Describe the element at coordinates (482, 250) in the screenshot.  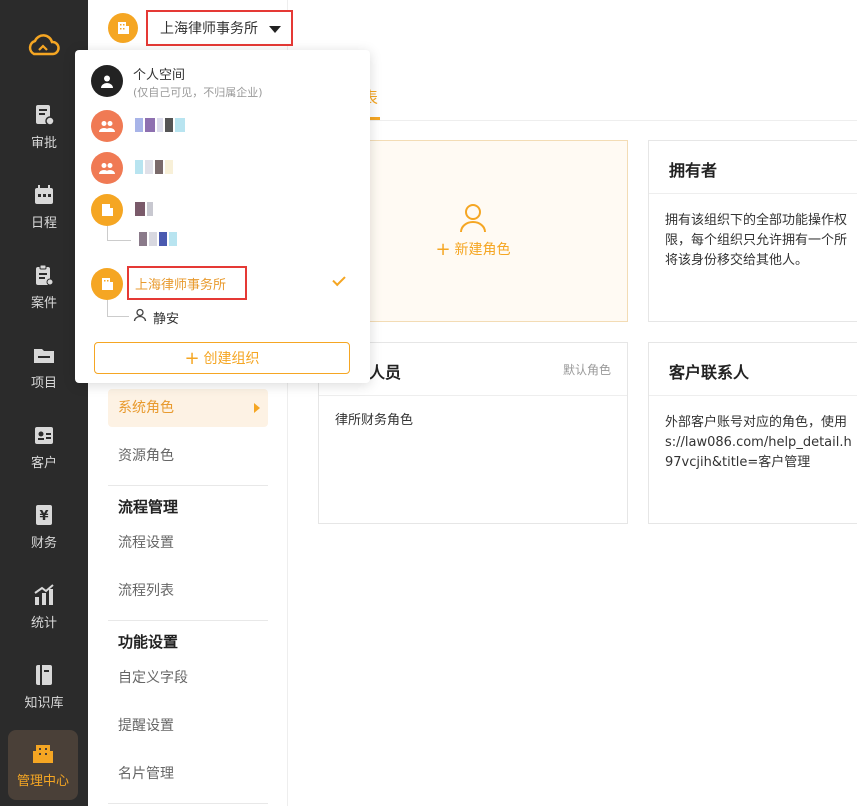
I see `new-role-label: 新建角色` at that location.